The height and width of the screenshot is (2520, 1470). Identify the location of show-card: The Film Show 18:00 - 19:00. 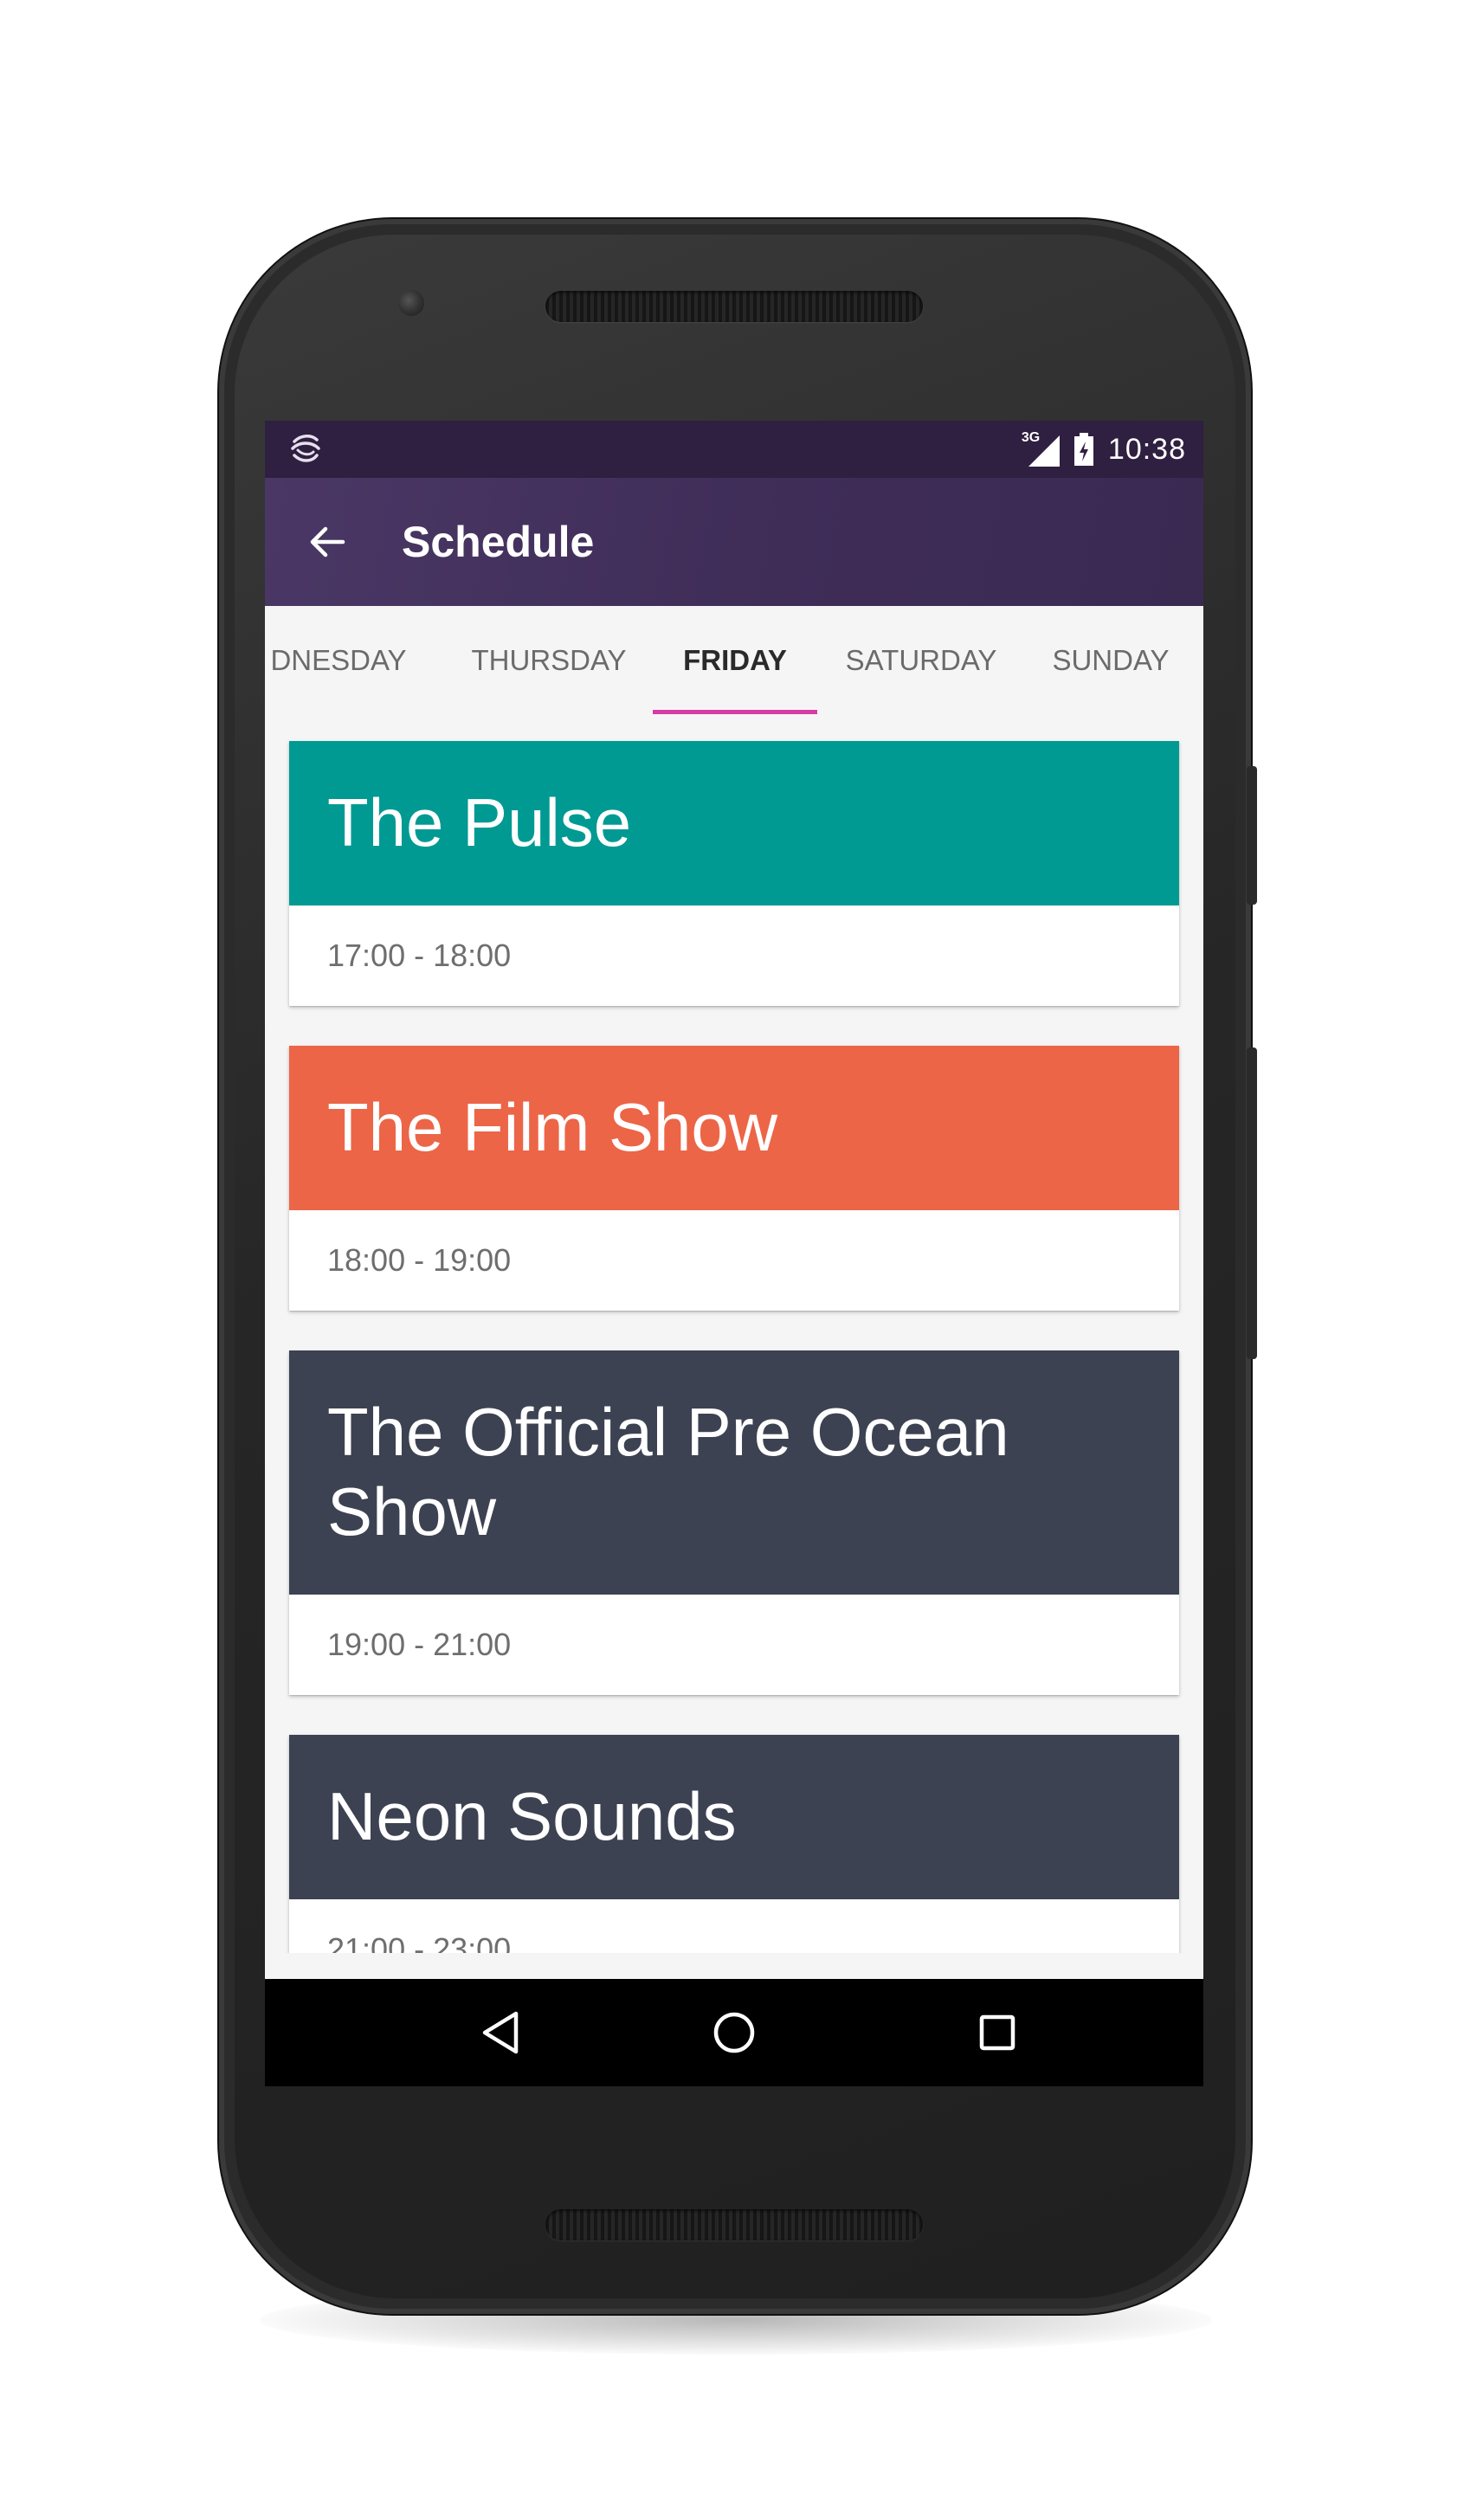
(734, 1178).